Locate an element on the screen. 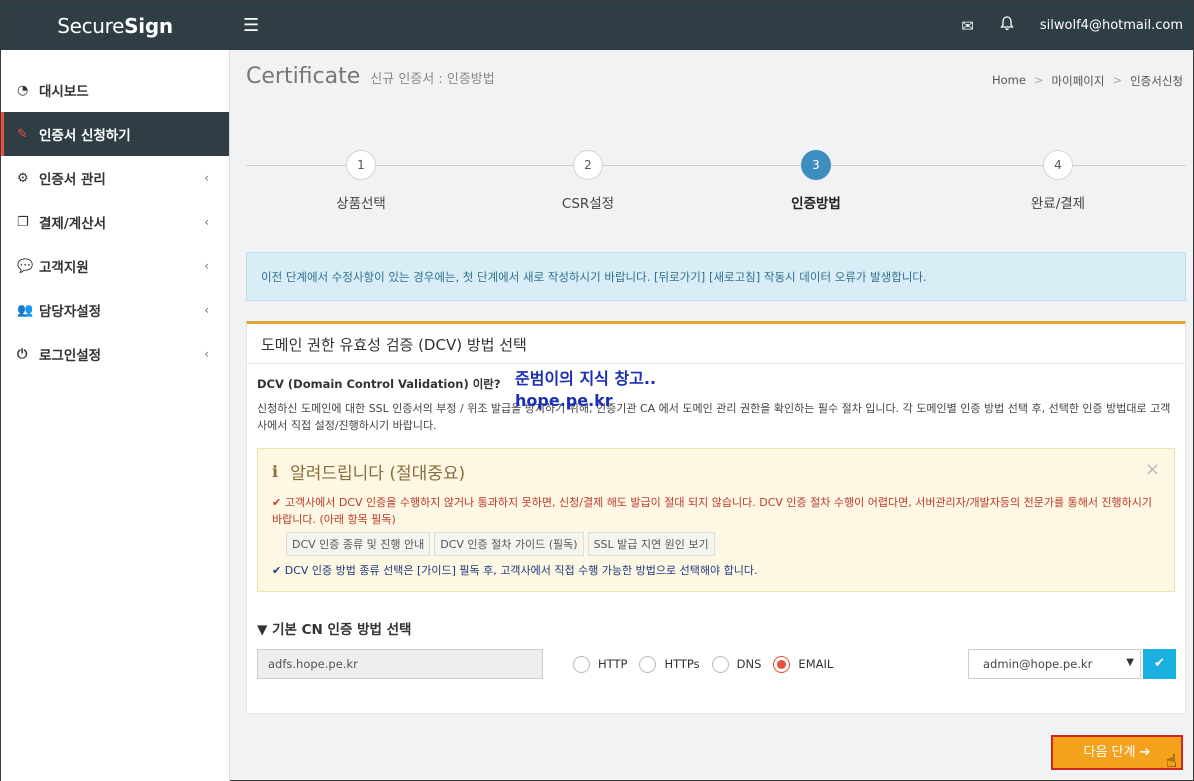  sidebar-item-login-settings: ⏻ 로그인설정 ‹ is located at coordinates (115, 354).